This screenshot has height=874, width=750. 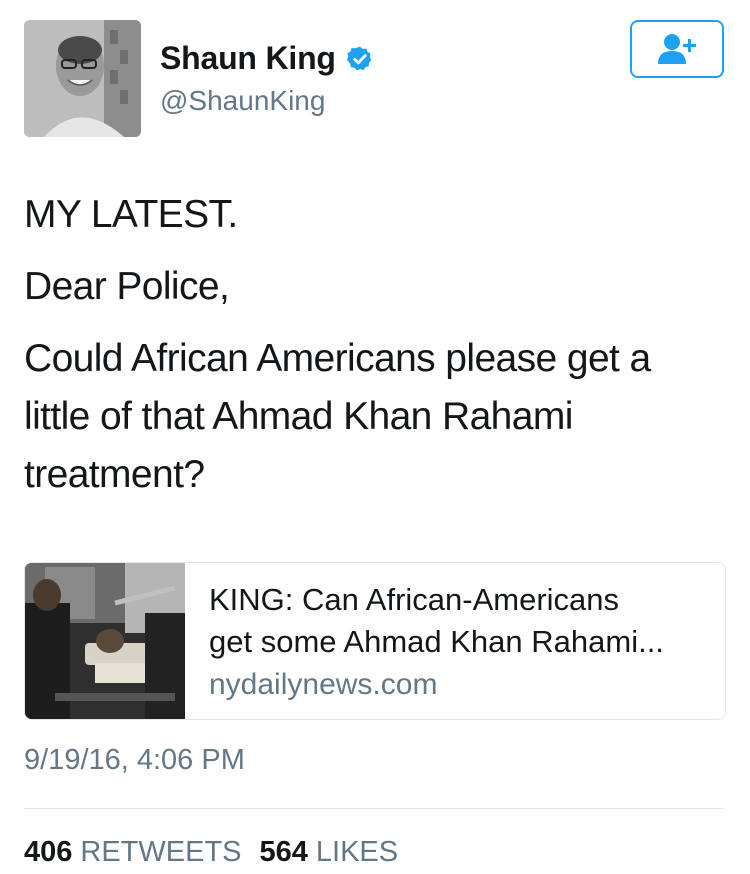 What do you see at coordinates (127, 286) in the screenshot?
I see `tweet-paragraph: Dear Police,` at bounding box center [127, 286].